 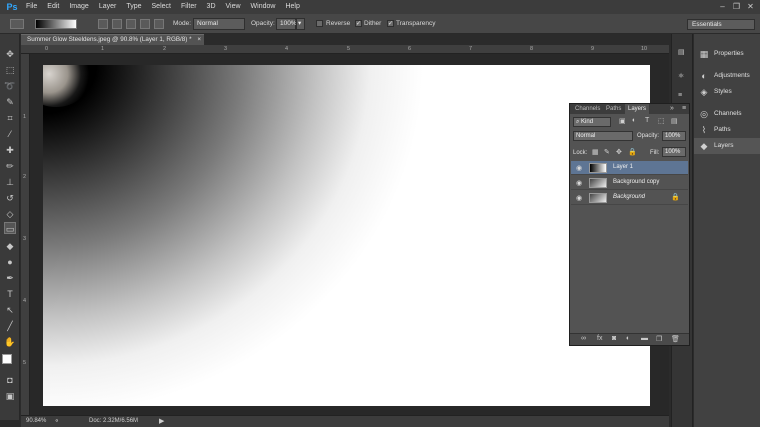 I want to click on history-brush-tool-icon: ↺, so click(x=10, y=198).